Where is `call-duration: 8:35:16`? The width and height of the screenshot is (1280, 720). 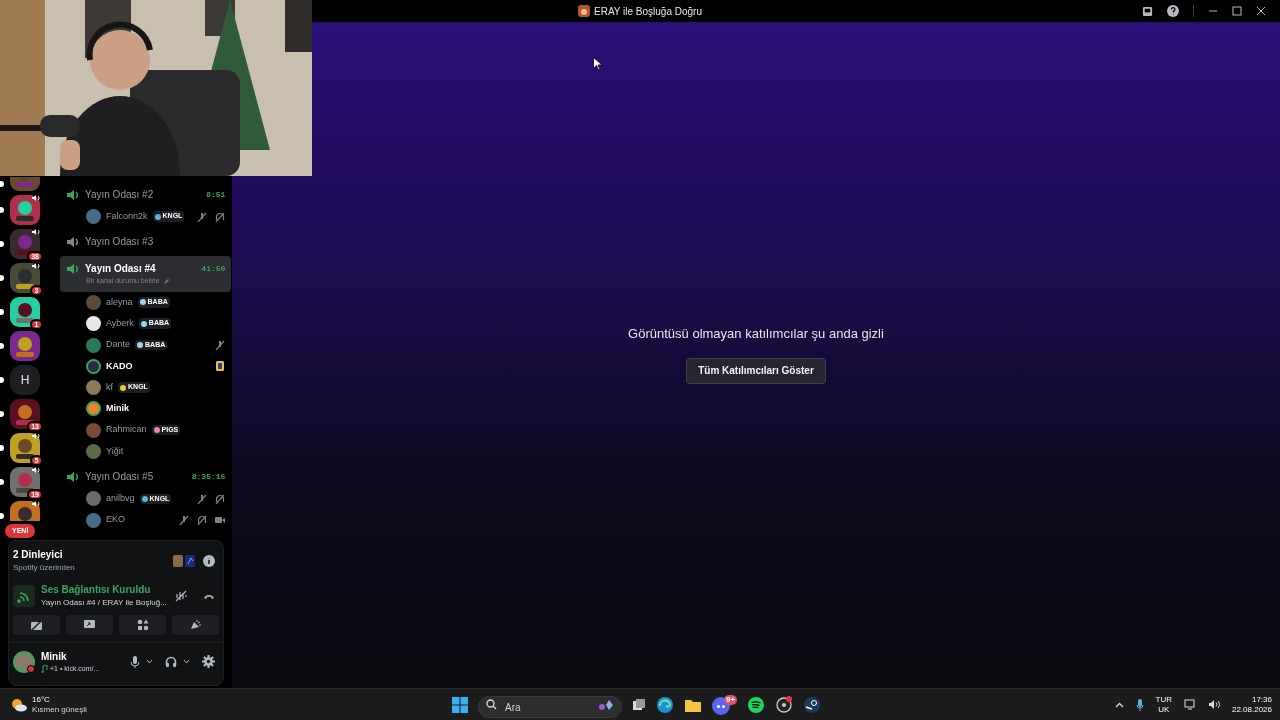 call-duration: 8:35:16 is located at coordinates (208, 476).